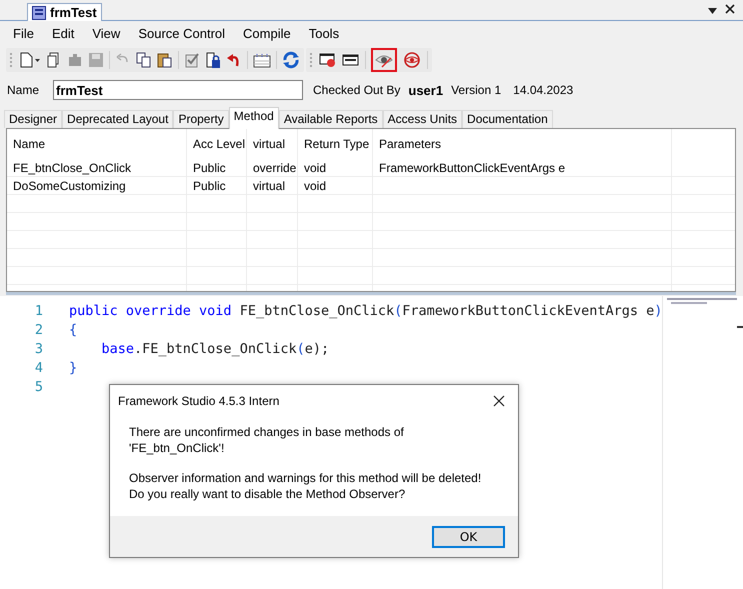 The width and height of the screenshot is (743, 589). What do you see at coordinates (30, 60) in the screenshot?
I see `new-document-icon` at bounding box center [30, 60].